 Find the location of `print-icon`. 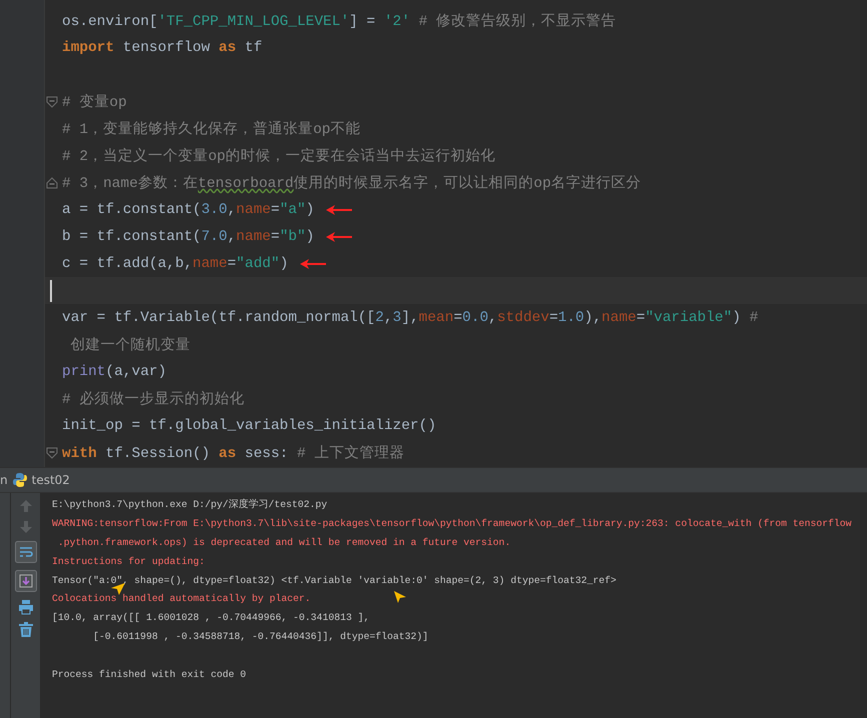

print-icon is located at coordinates (26, 607).